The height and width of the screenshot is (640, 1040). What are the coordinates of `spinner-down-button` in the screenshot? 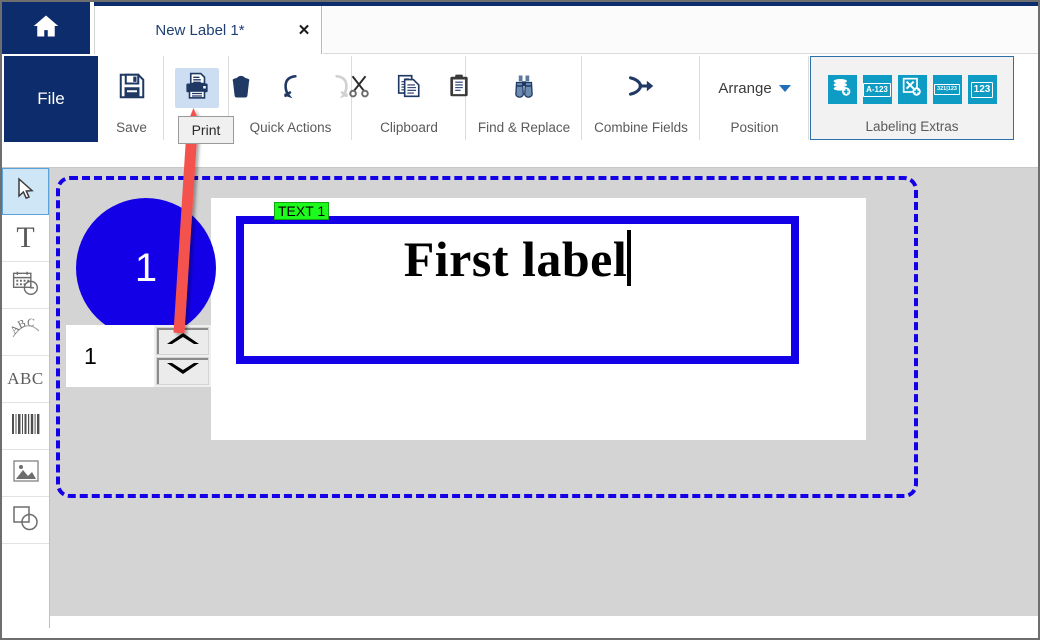 It's located at (182, 371).